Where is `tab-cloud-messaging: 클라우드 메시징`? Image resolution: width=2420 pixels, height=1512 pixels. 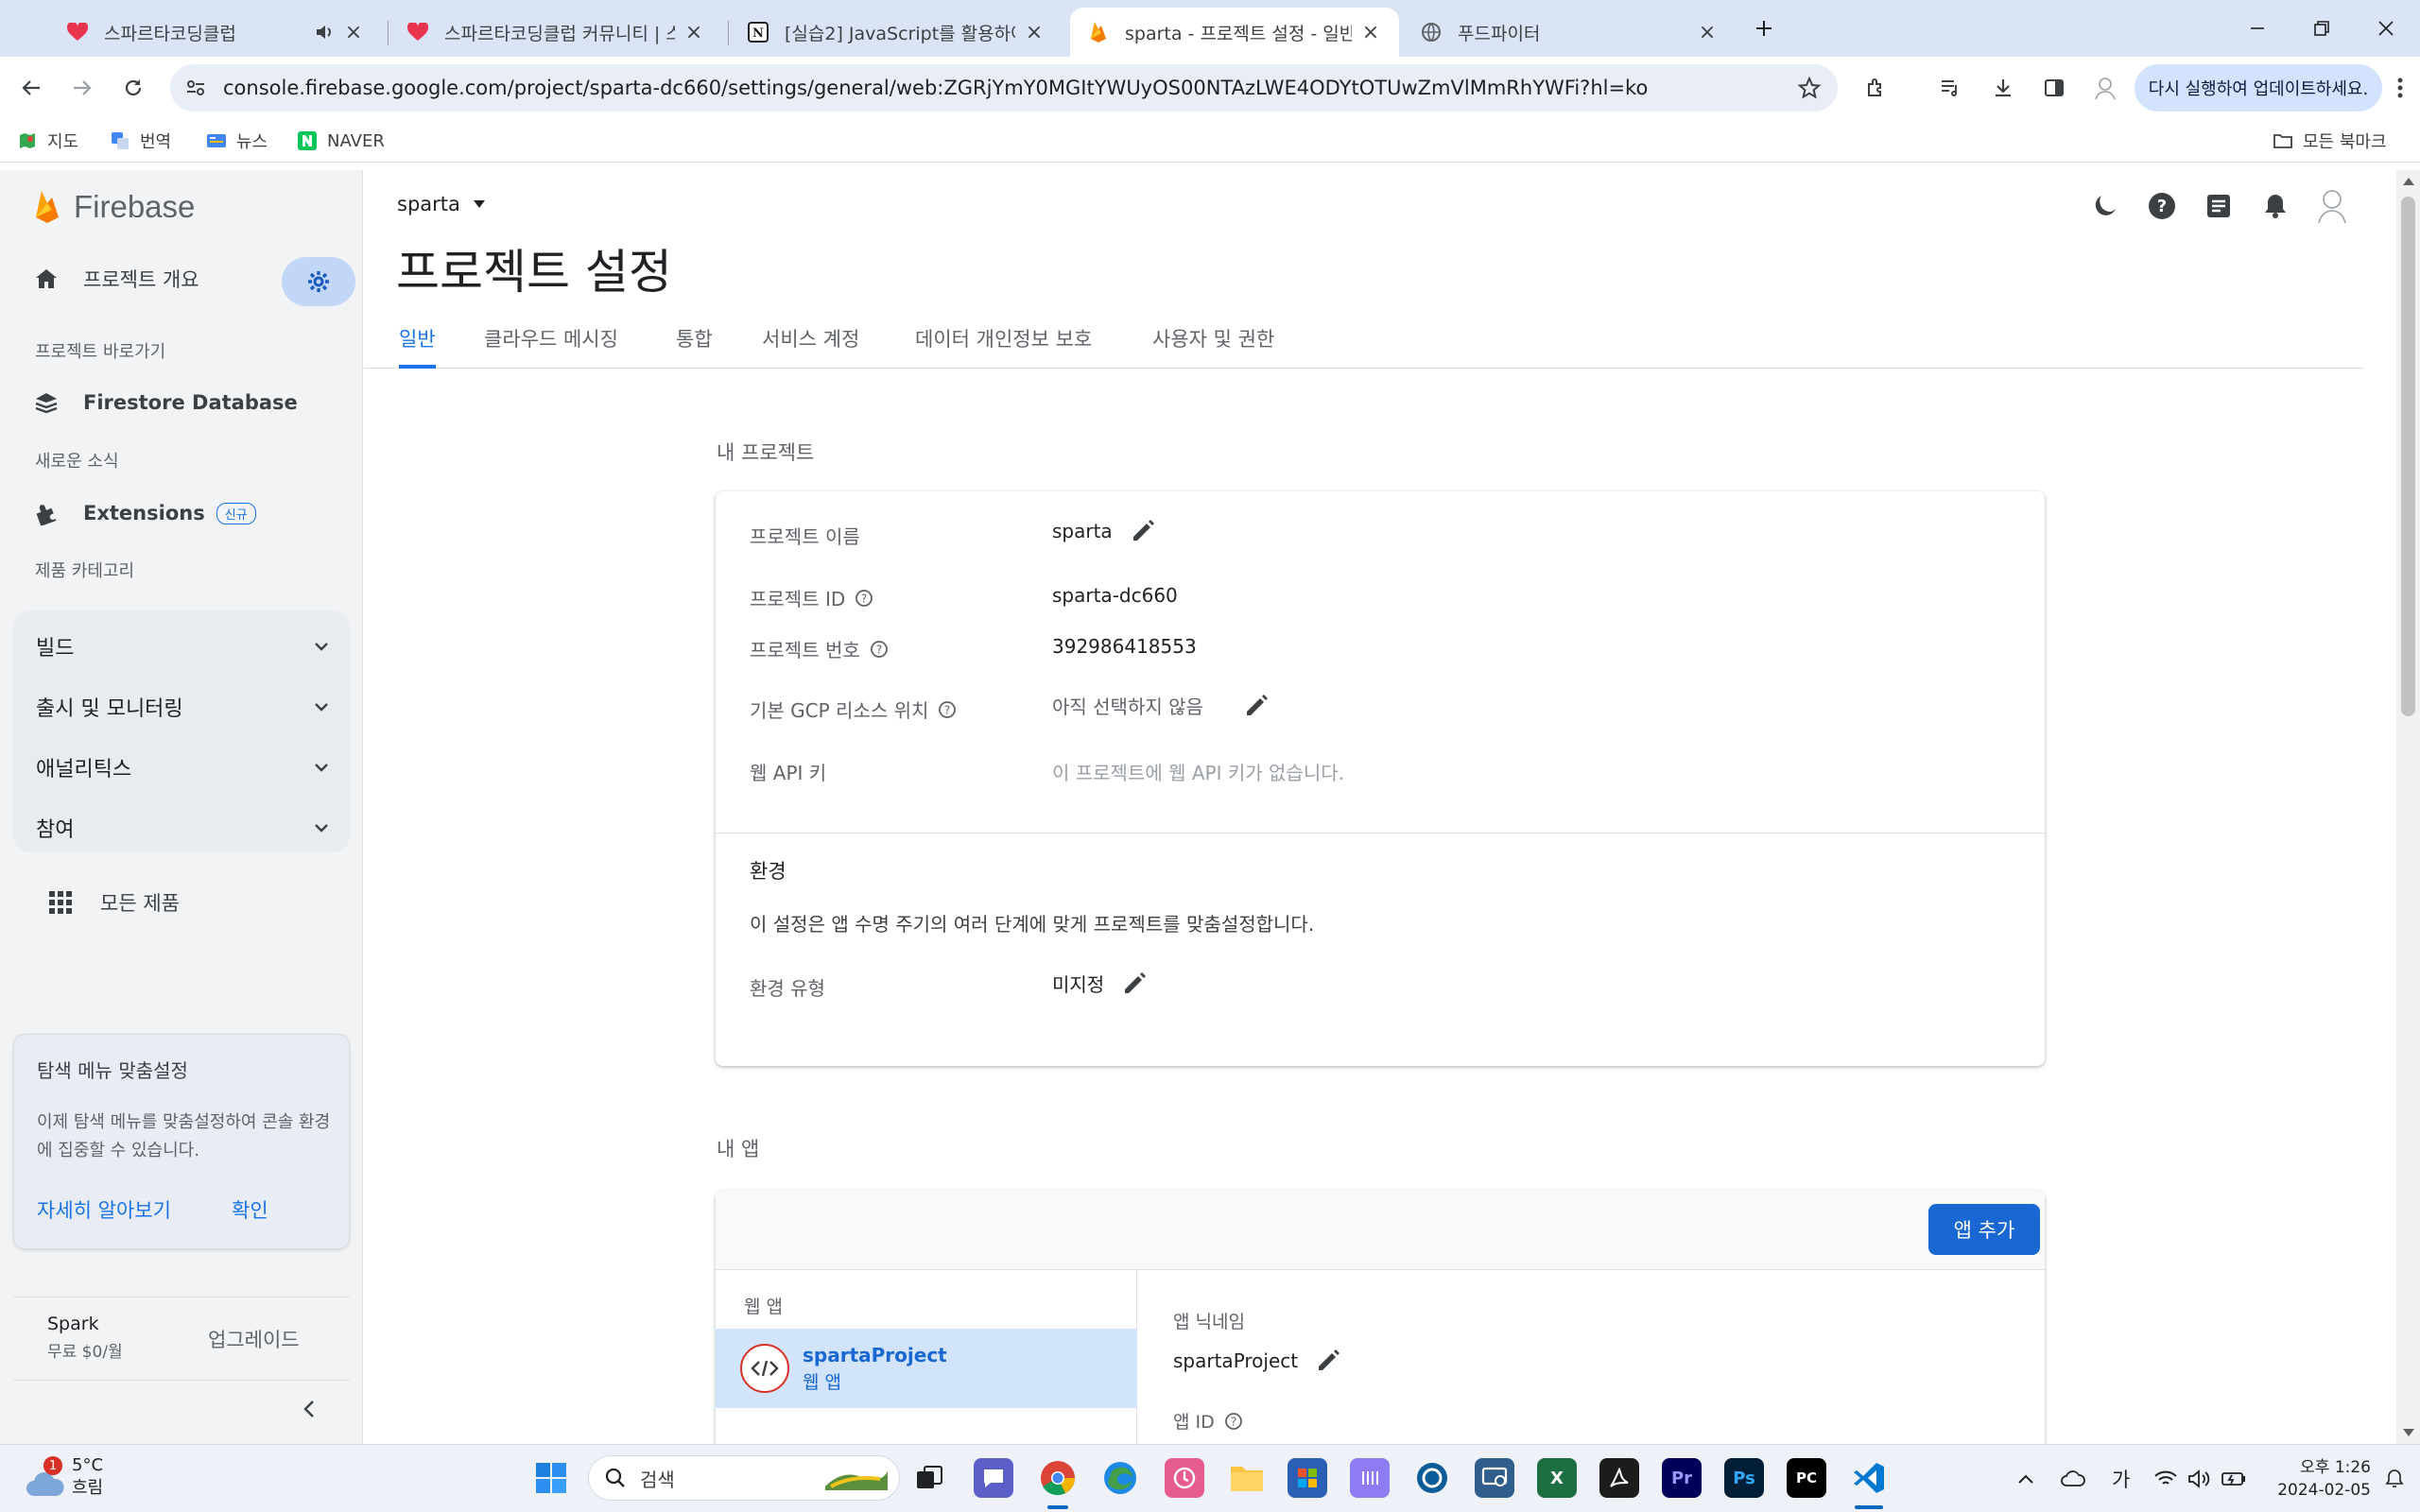 tab-cloud-messaging: 클라우드 메시징 is located at coordinates (551, 345).